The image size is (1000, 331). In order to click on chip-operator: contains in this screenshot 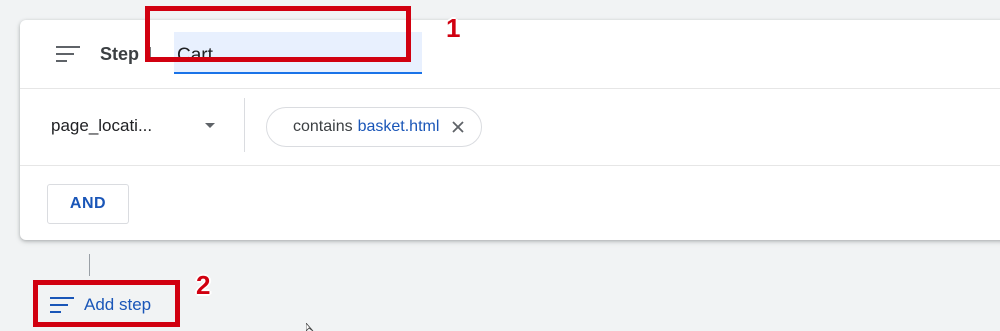, I will do `click(323, 126)`.